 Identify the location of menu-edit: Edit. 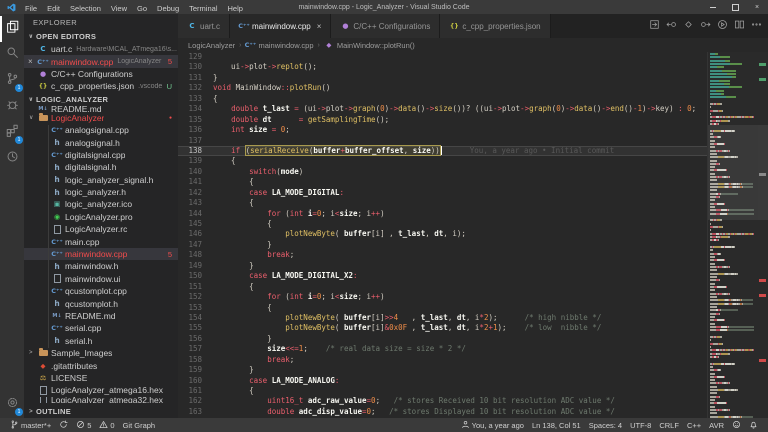
(53, 8).